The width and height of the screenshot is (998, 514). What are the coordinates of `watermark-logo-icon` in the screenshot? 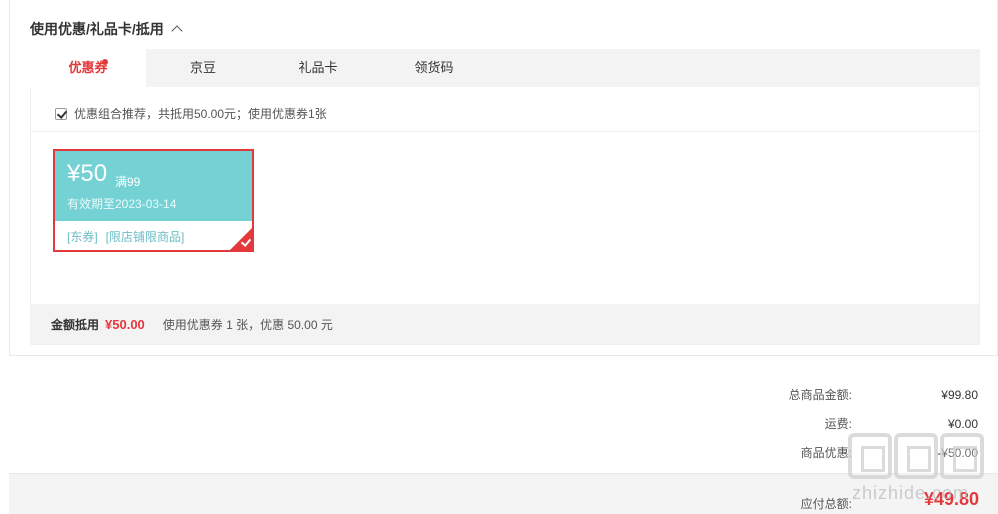 It's located at (917, 456).